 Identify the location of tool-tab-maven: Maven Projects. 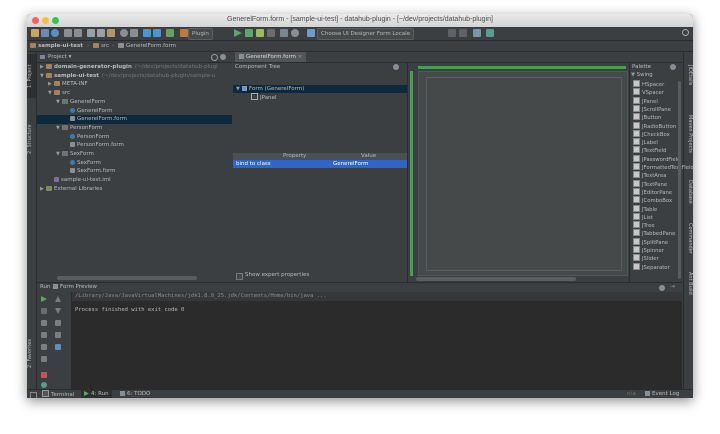
(688, 134).